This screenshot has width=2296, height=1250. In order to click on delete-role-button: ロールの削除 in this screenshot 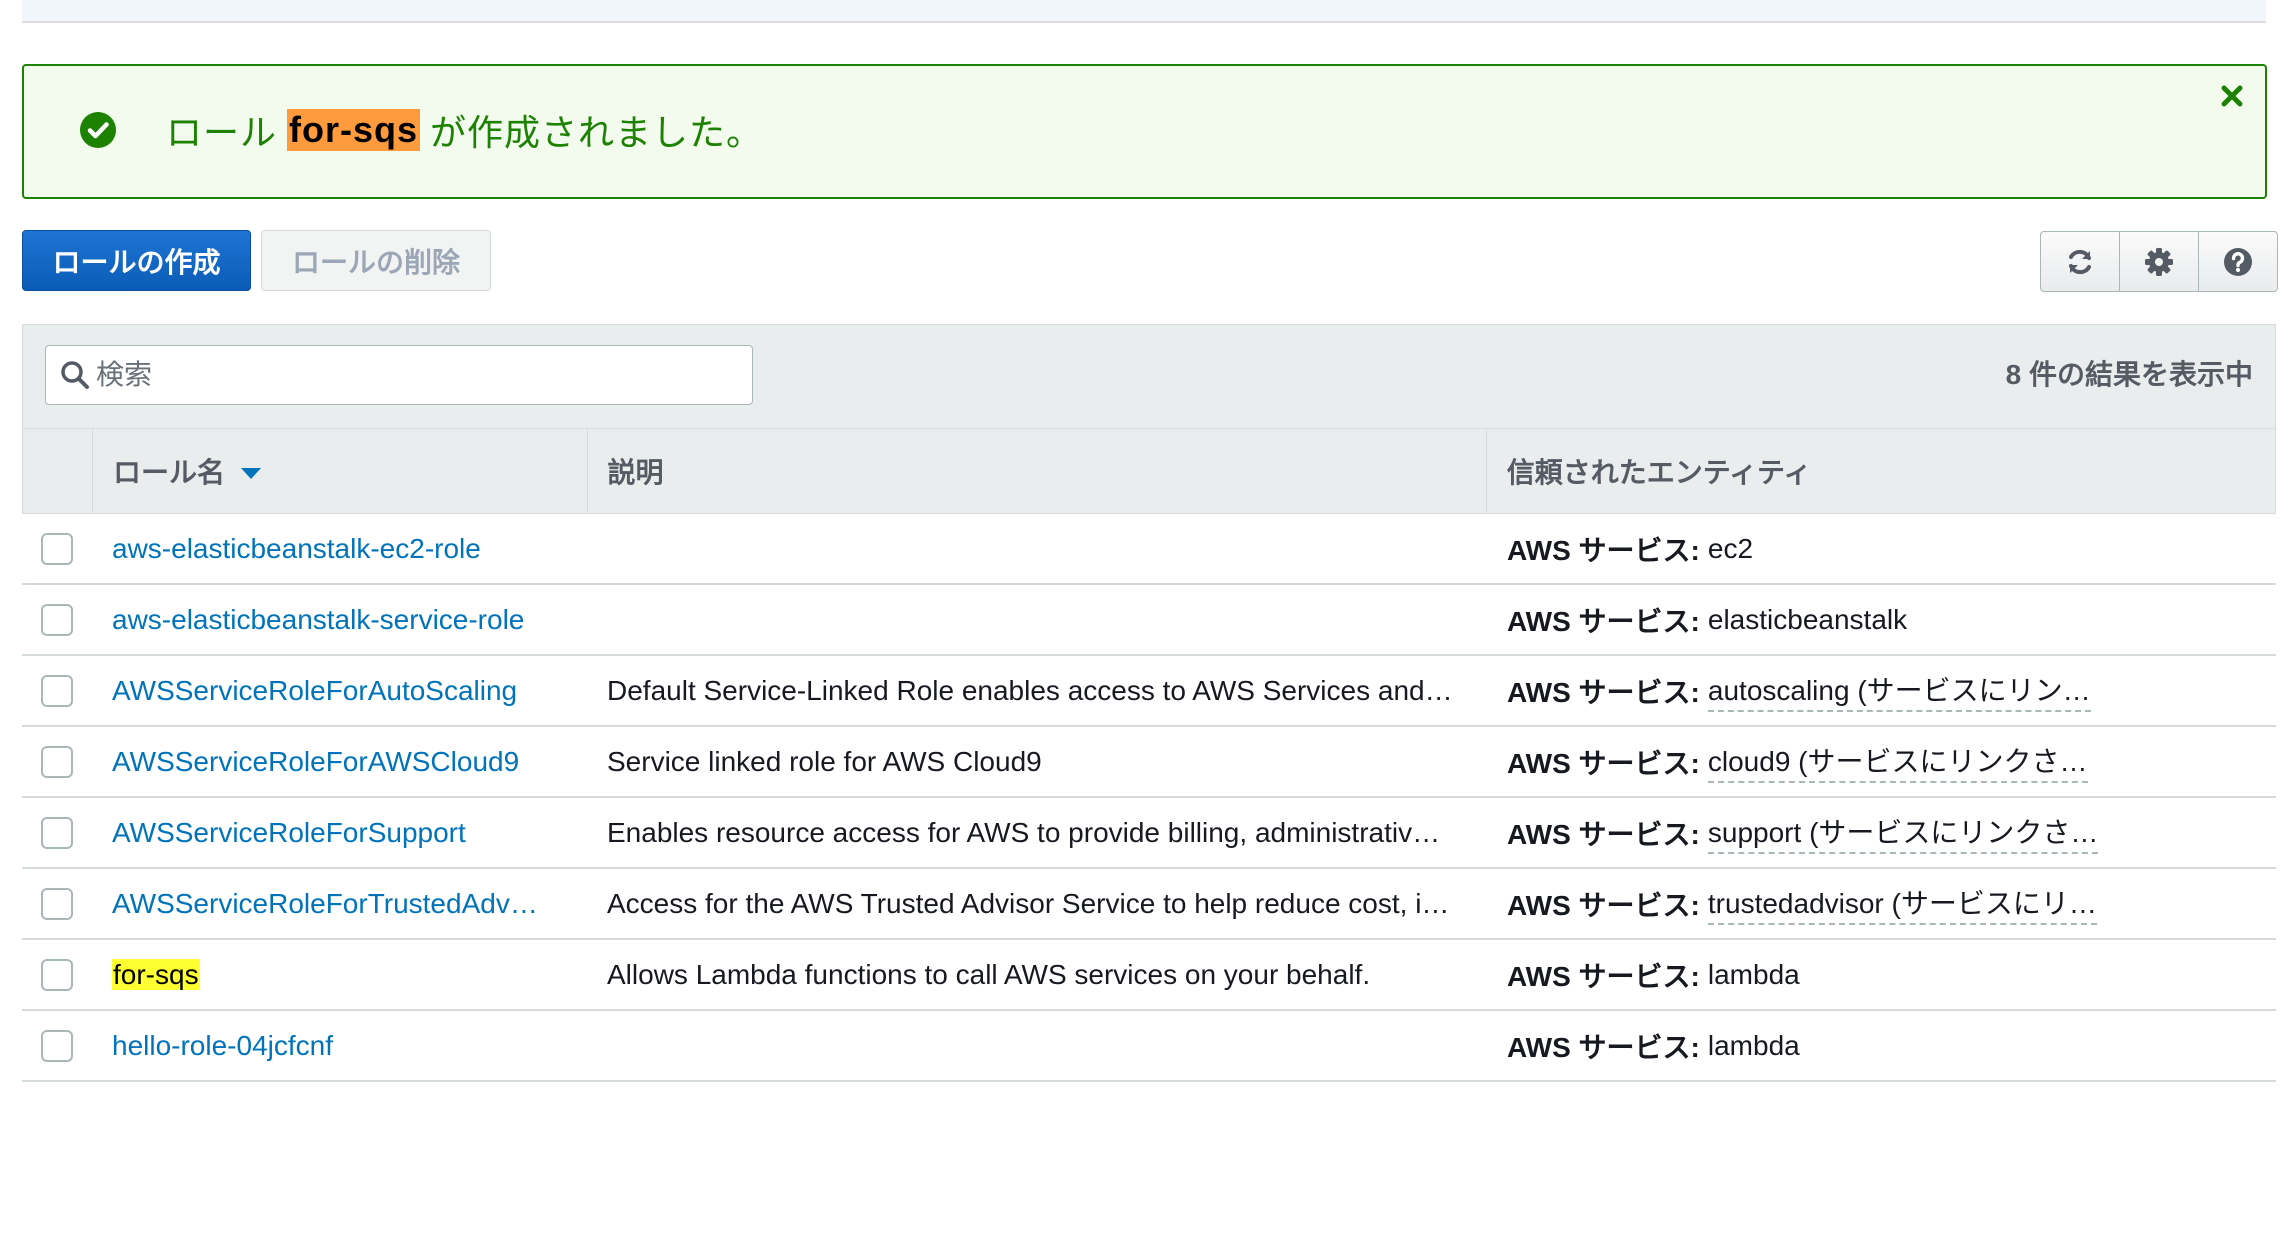, I will do `click(376, 260)`.